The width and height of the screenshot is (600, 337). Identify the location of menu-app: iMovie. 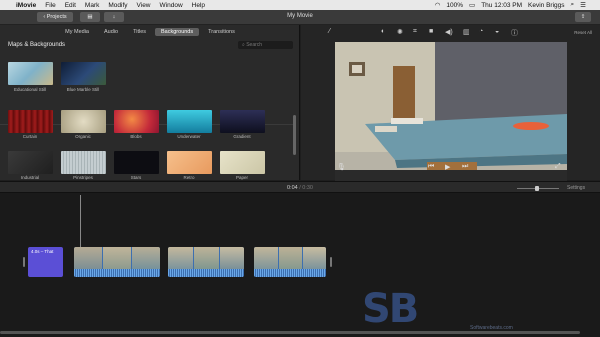
(26, 5).